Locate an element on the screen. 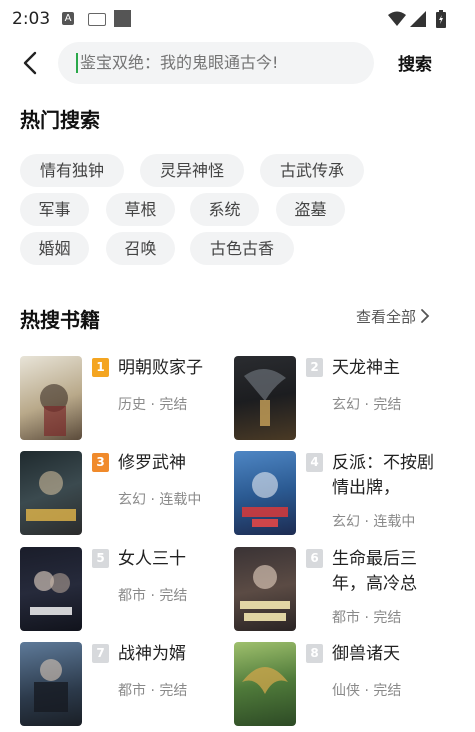 This screenshot has width=475, height=732. battery-icon is located at coordinates (441, 19).